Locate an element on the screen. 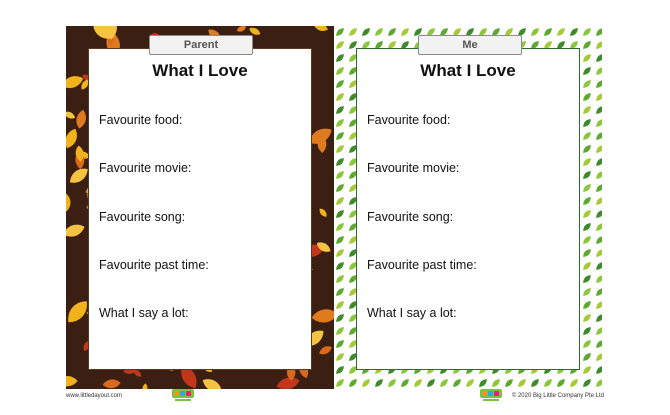 This screenshot has height=415, width=670. me-tag: Me is located at coordinates (470, 45).